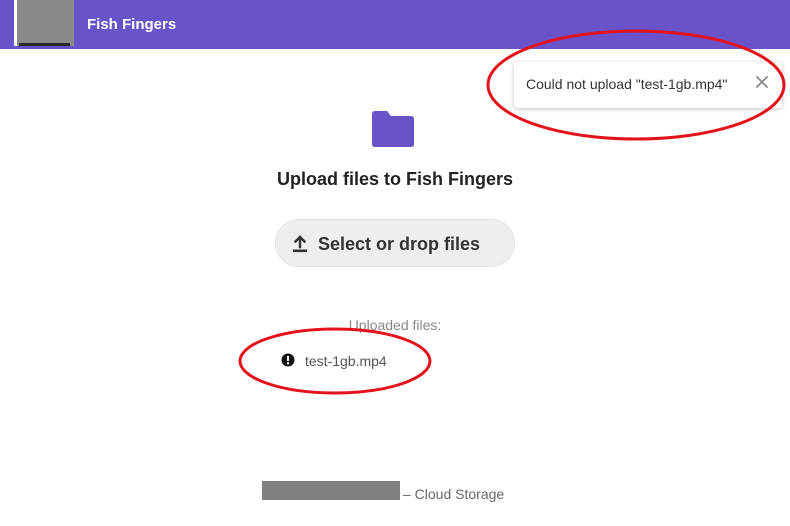 This screenshot has width=790, height=526. What do you see at coordinates (393, 131) in the screenshot?
I see `folder-icon` at bounding box center [393, 131].